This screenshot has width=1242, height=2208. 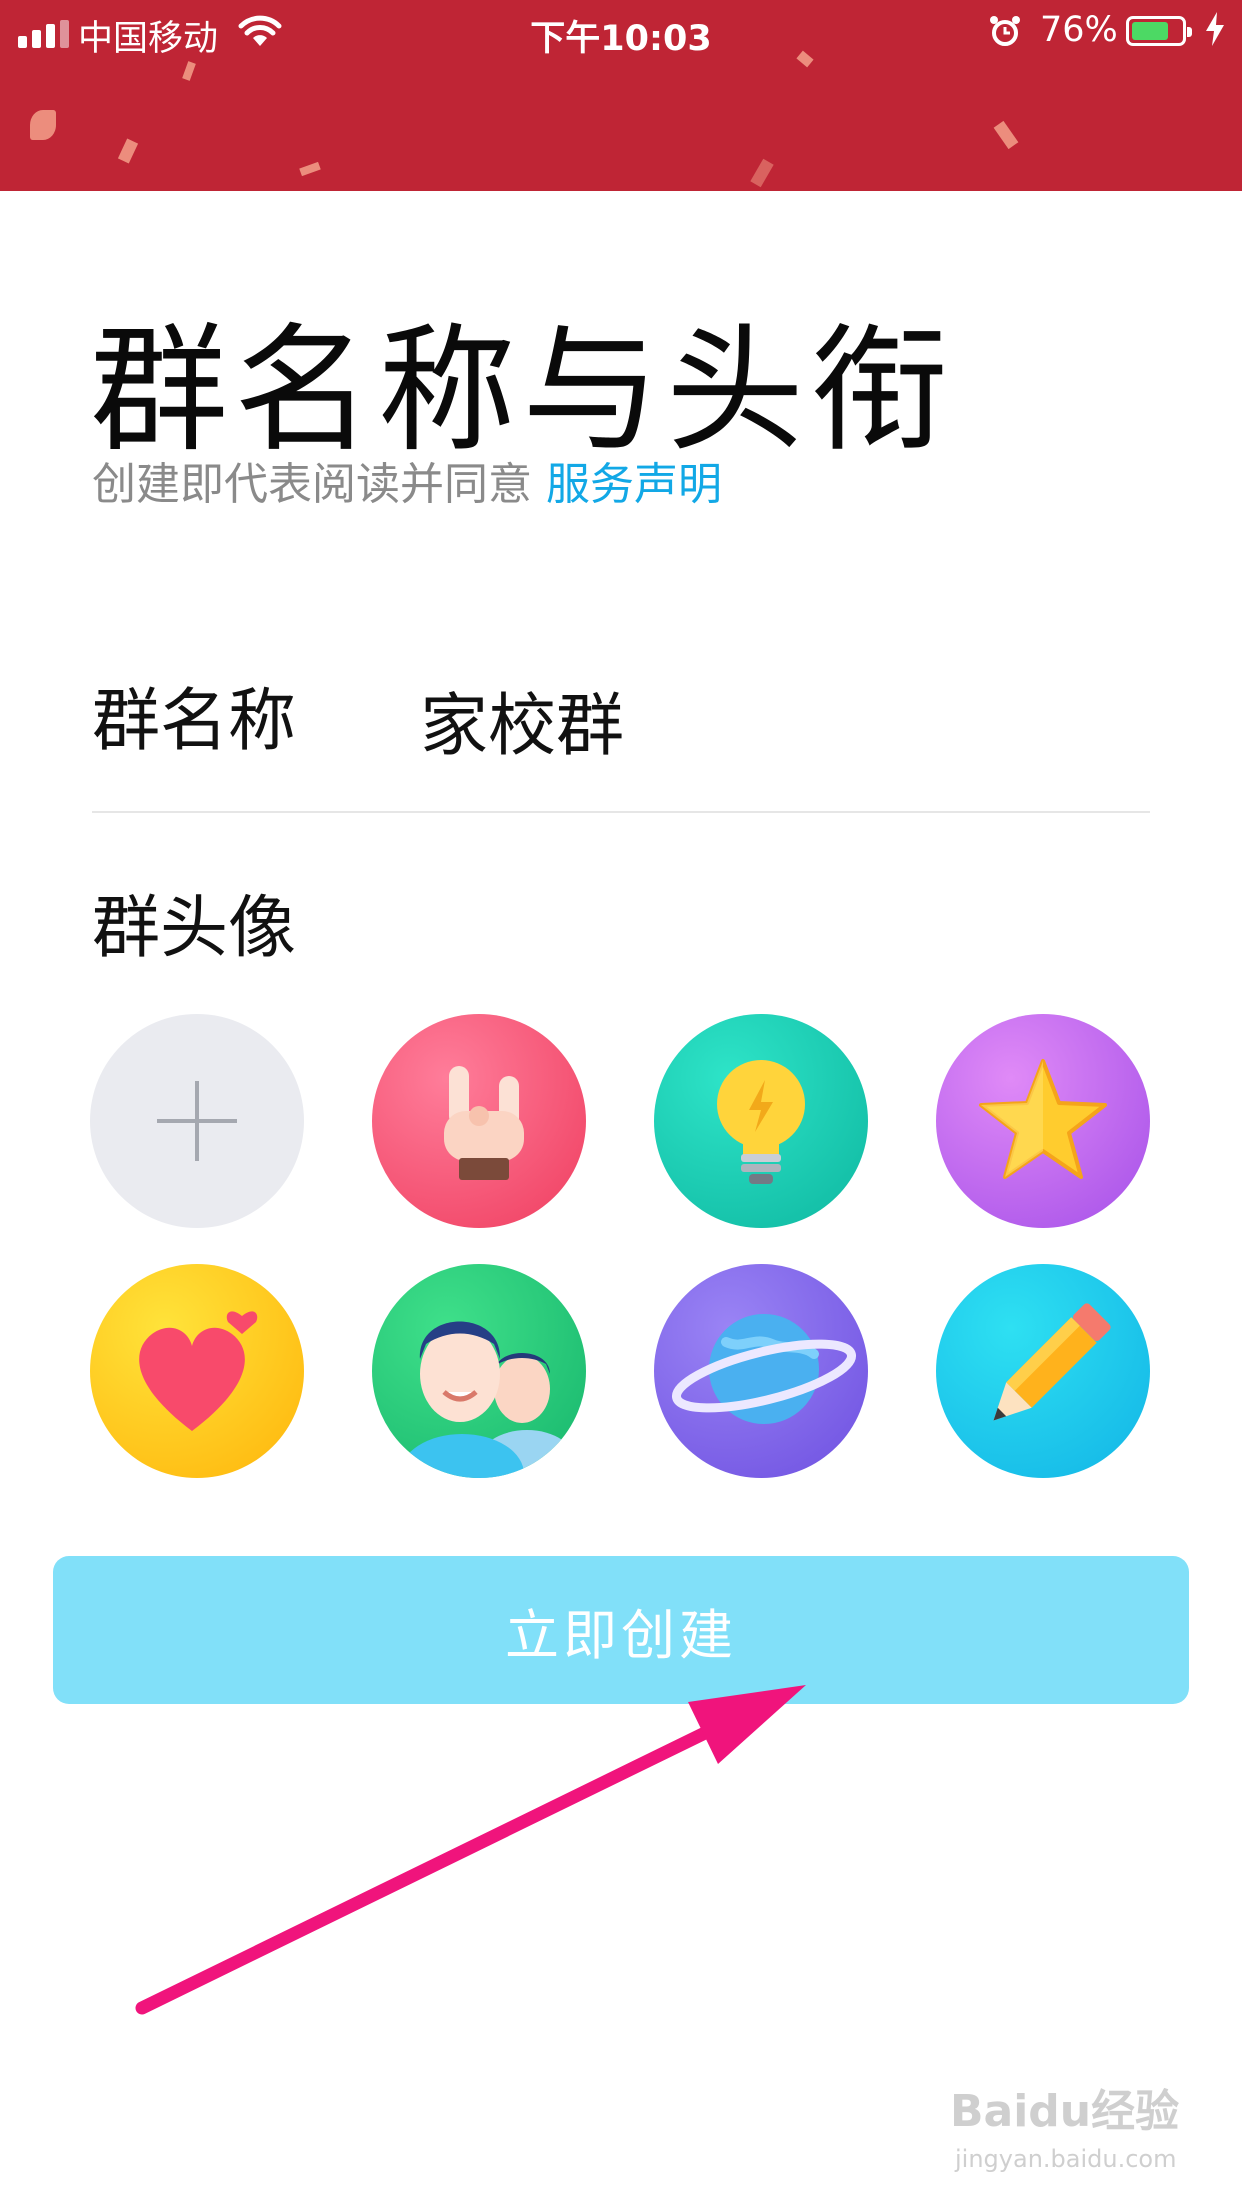 What do you see at coordinates (1066, 2159) in the screenshot?
I see `watermark-url: jingyan.baidu.com` at bounding box center [1066, 2159].